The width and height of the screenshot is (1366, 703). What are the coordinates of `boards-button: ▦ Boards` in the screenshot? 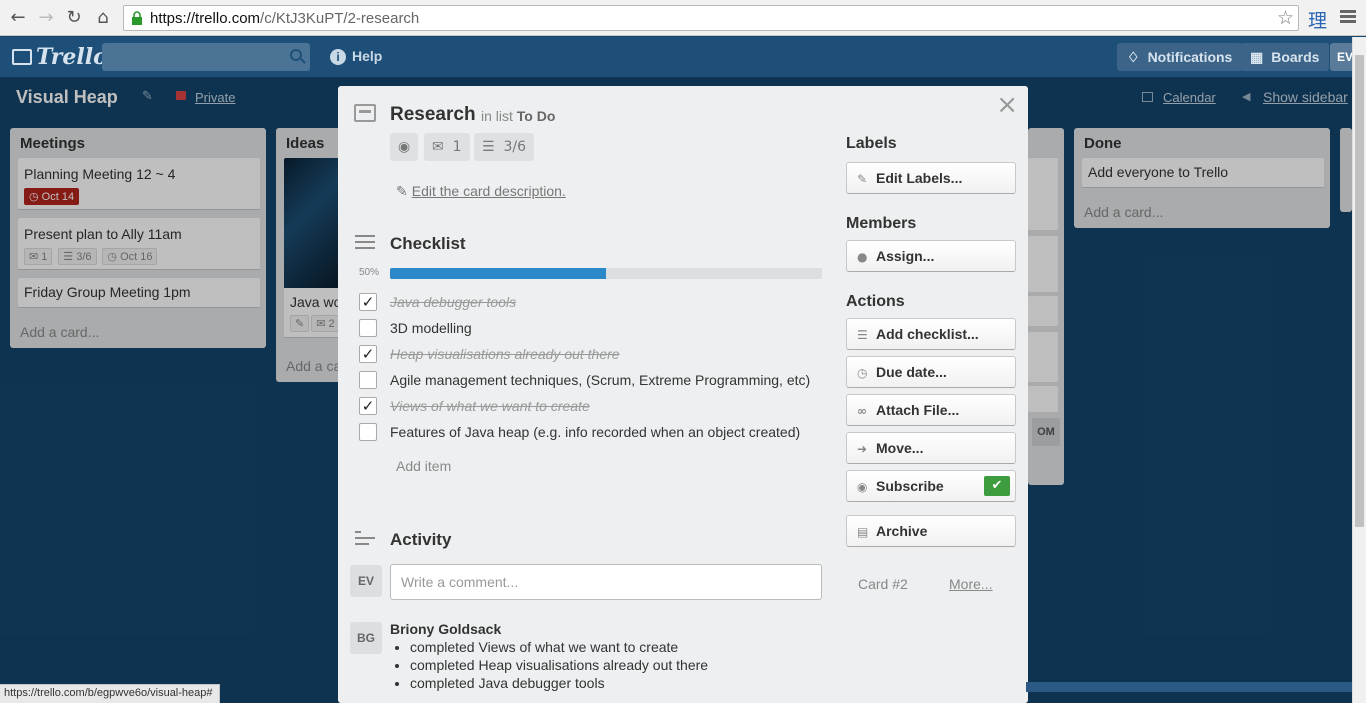 It's located at (1285, 57).